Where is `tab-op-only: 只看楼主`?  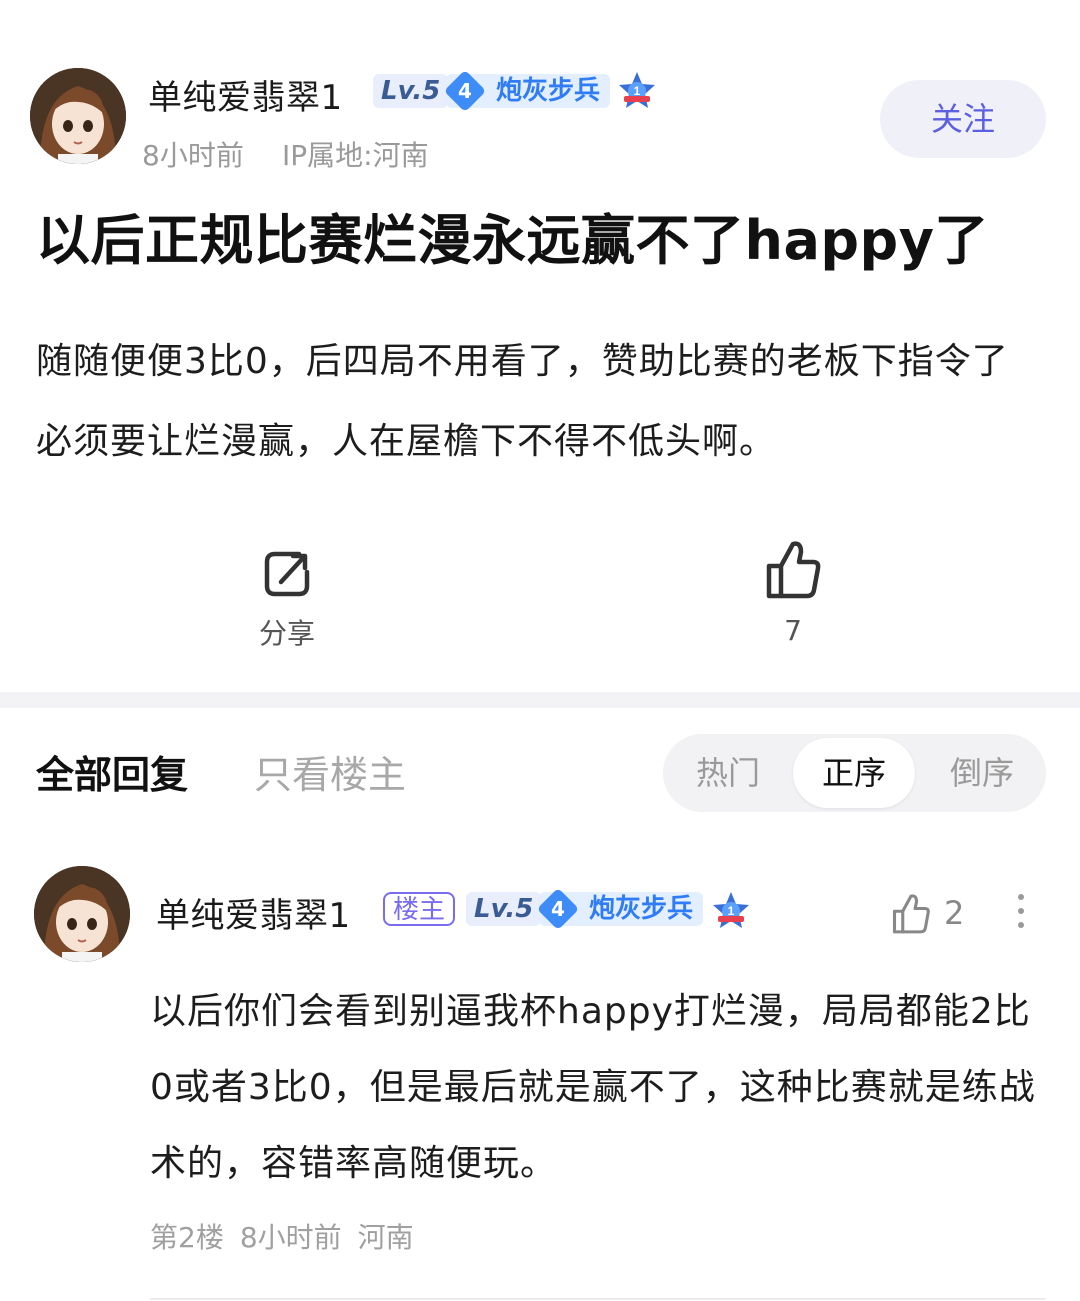
tab-op-only: 只看楼主 is located at coordinates (330, 771).